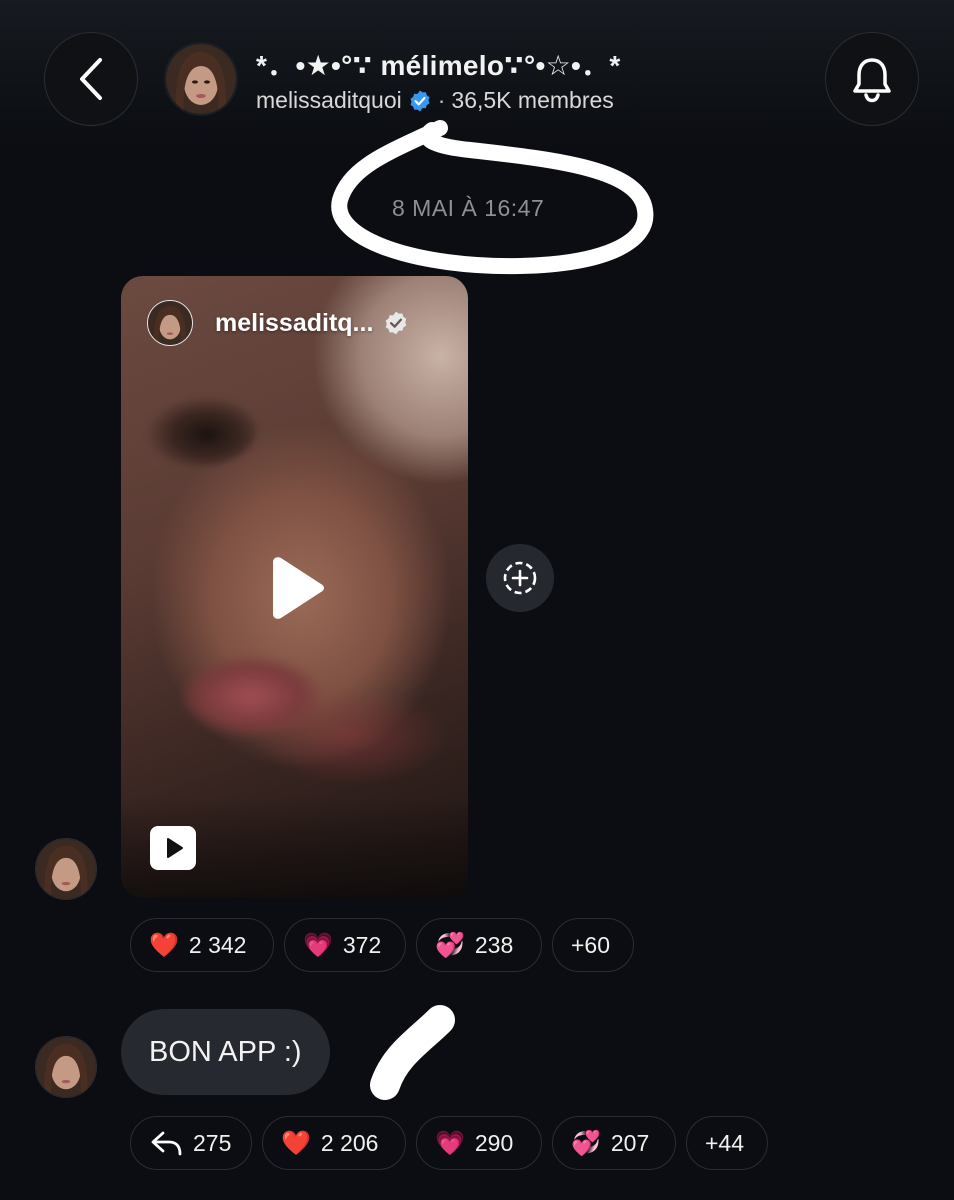 This screenshot has height=1200, width=954. What do you see at coordinates (362, 944) in the screenshot?
I see `reaction-count: 372` at bounding box center [362, 944].